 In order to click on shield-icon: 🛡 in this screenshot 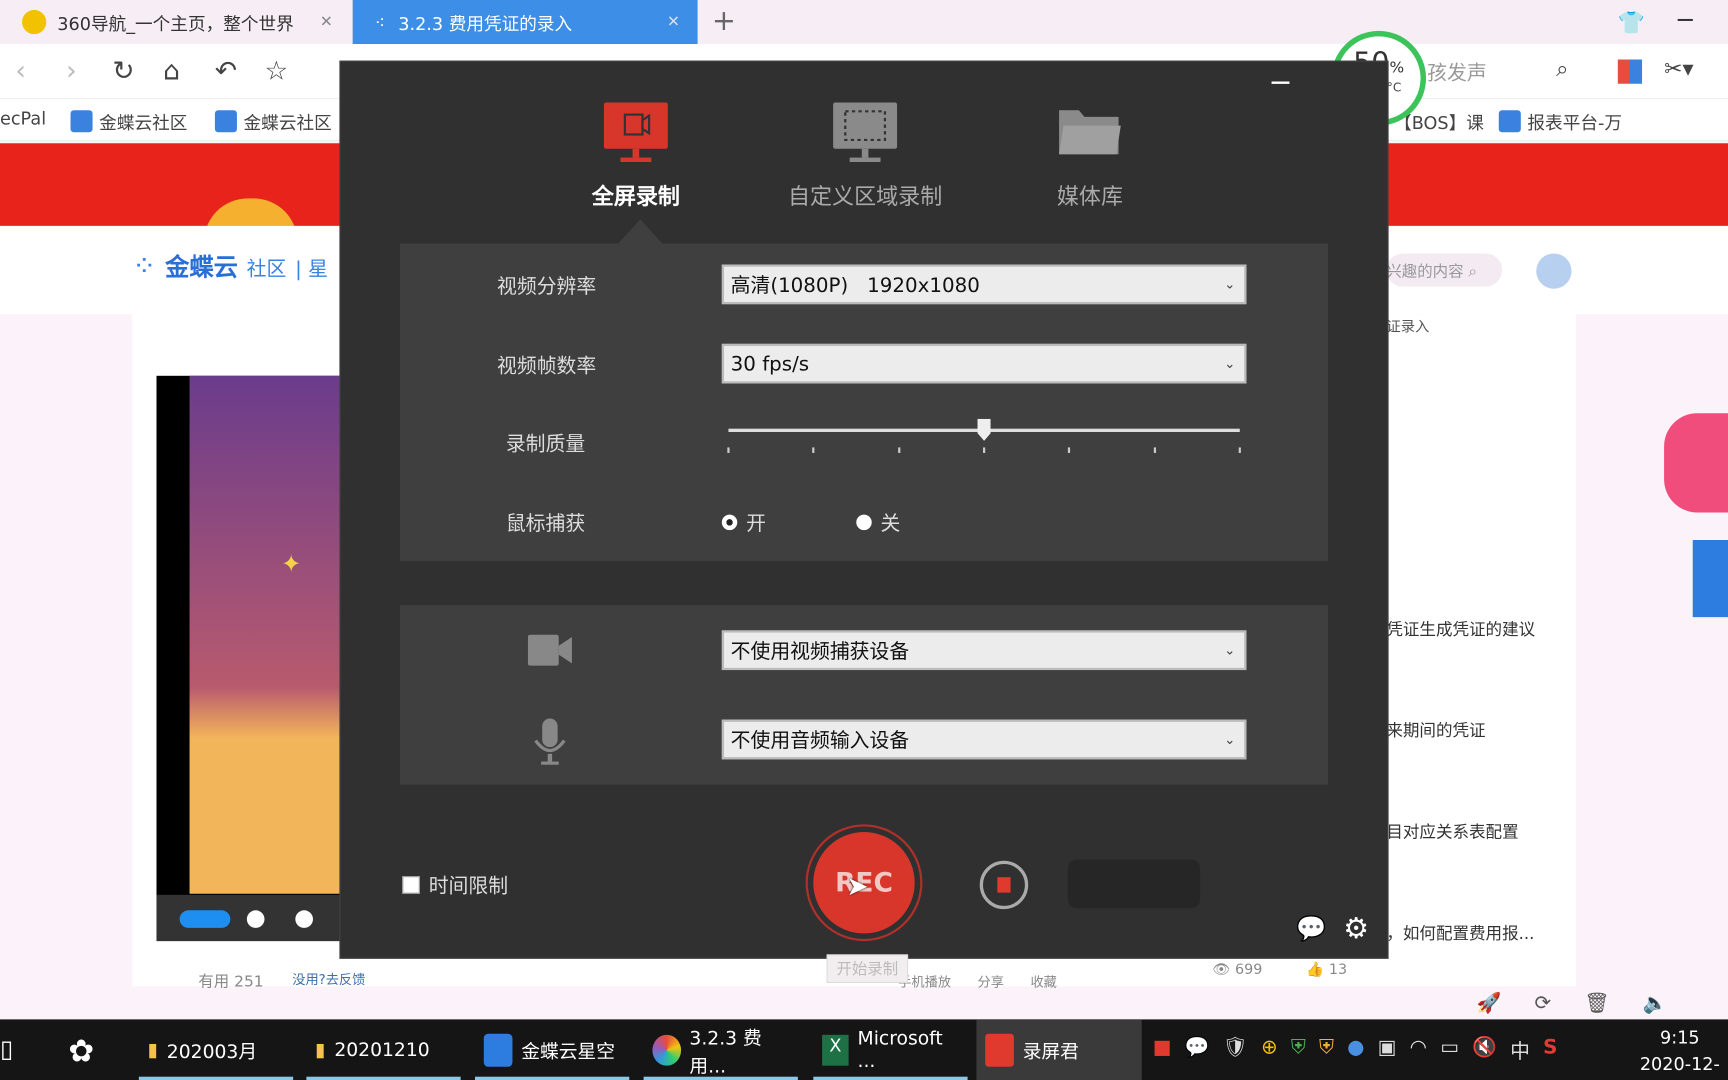, I will do `click(1235, 1050)`.